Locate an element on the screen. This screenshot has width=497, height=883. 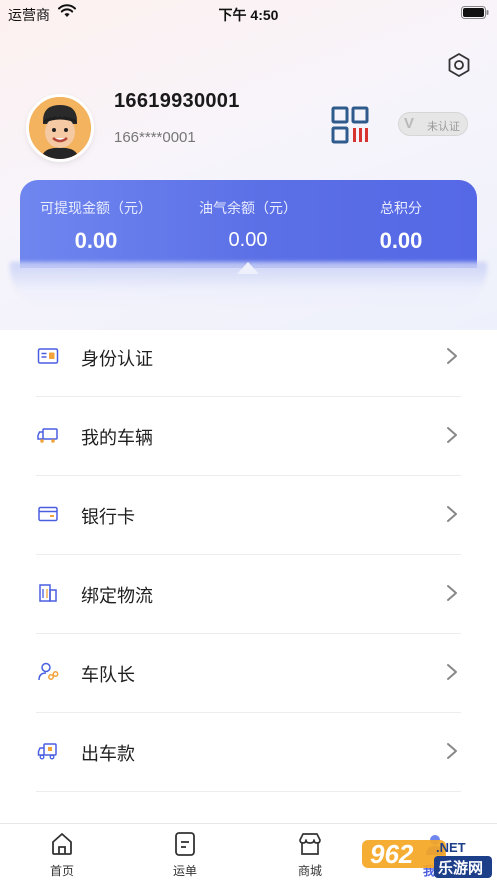
fuel-balance-stat: 油气余额（元） 0.00 is located at coordinates (248, 225).